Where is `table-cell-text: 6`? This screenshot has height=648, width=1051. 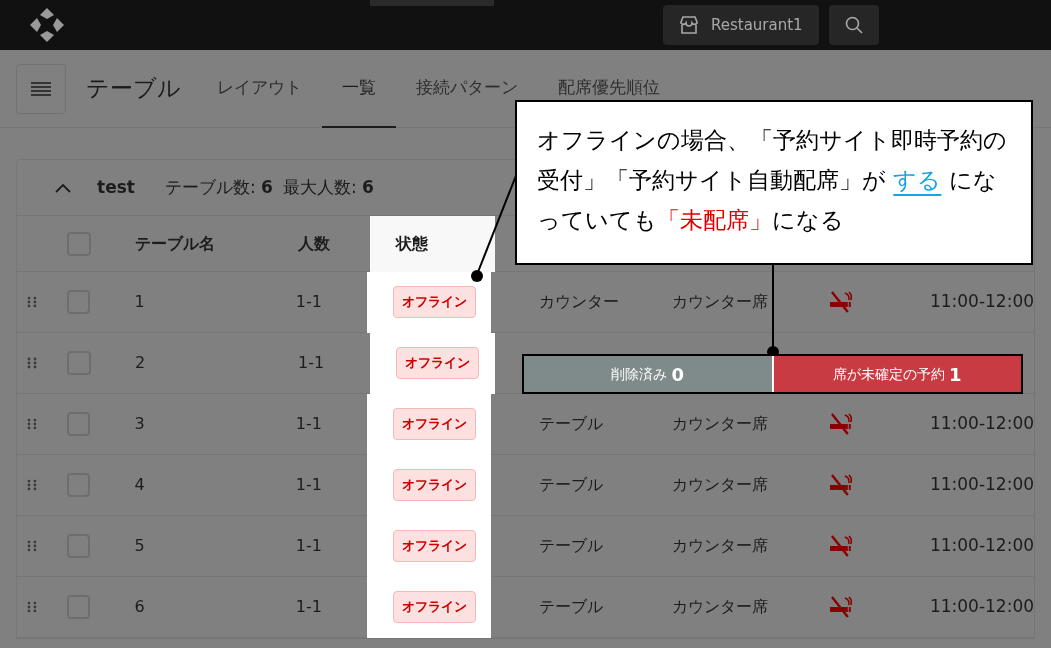
table-cell-text: 6 is located at coordinates (140, 607).